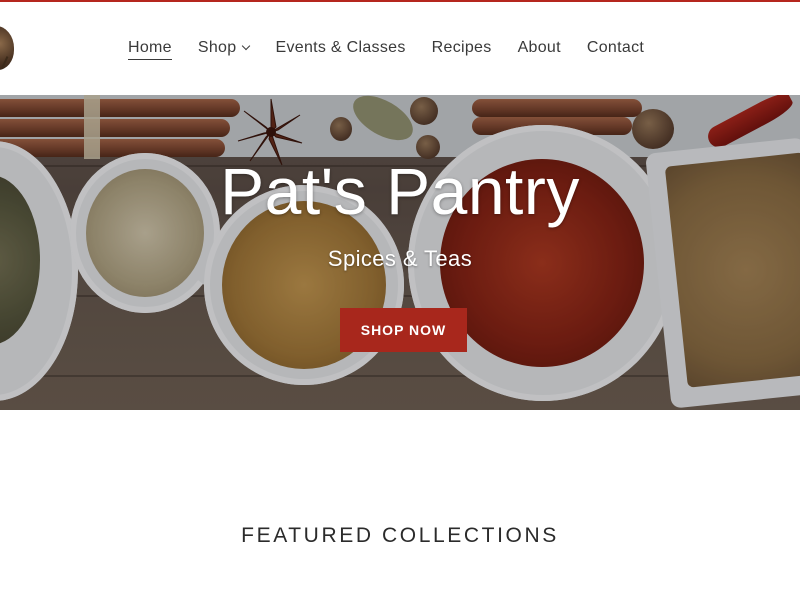  I want to click on chevron-down-icon, so click(246, 46).